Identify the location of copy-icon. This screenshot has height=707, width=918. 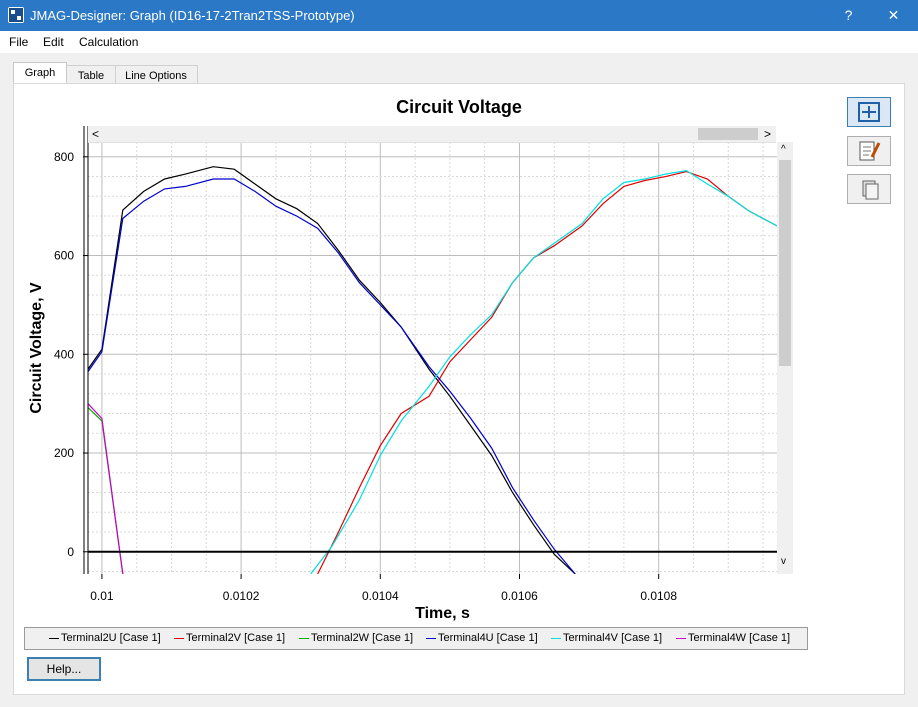
(870, 190).